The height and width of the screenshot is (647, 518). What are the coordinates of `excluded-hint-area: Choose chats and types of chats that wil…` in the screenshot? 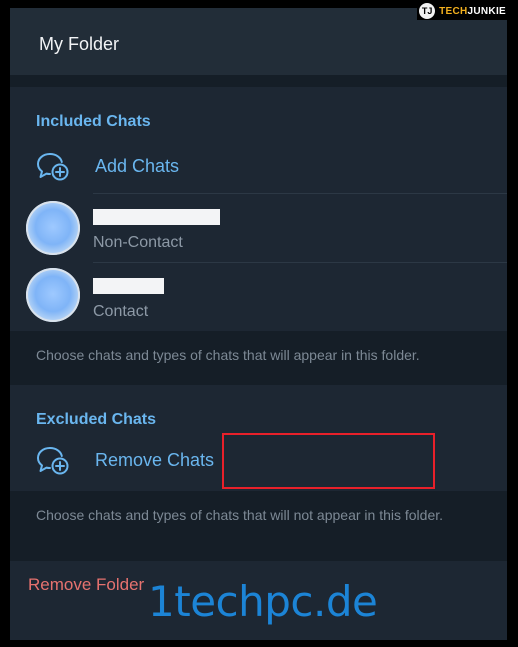 It's located at (258, 526).